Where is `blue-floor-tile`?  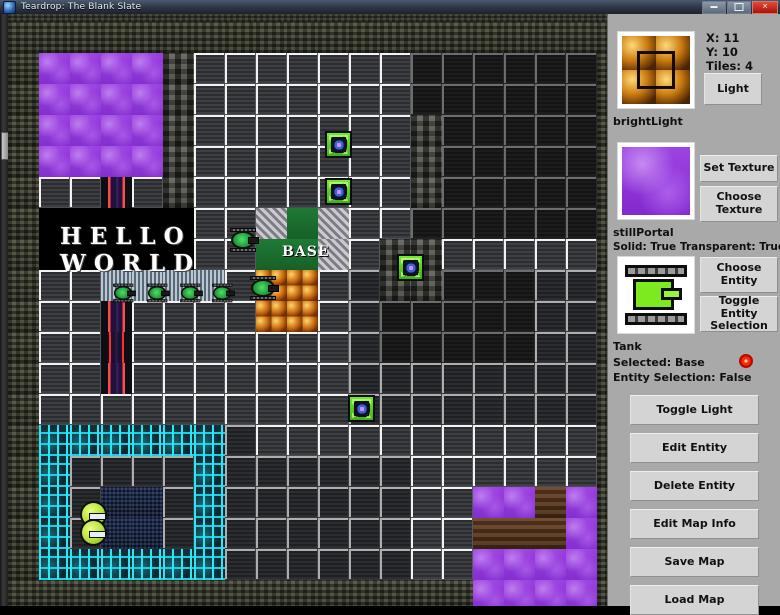
blue-floor-tile is located at coordinates (147, 533).